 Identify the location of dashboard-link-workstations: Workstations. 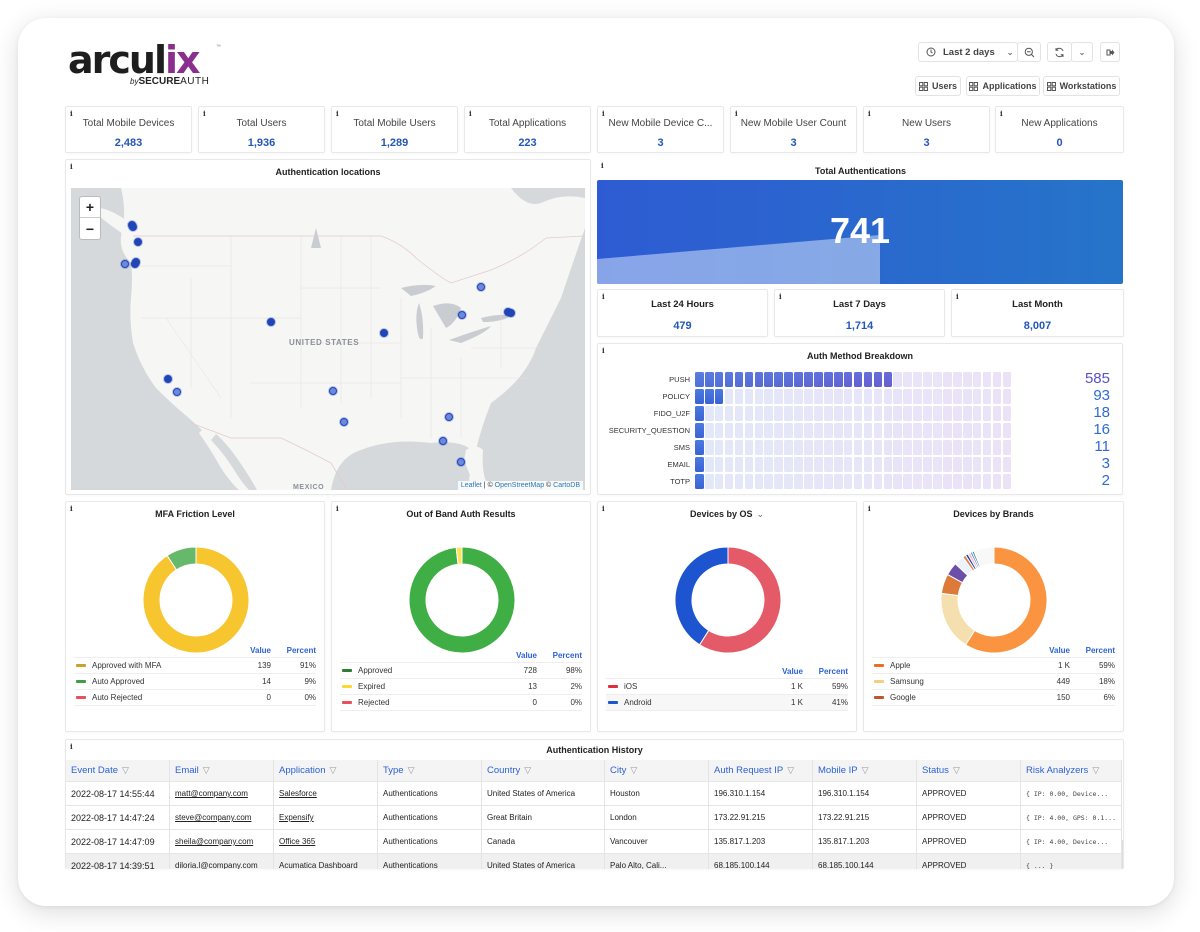
(1081, 86).